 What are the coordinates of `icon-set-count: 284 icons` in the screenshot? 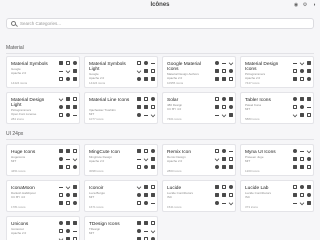 It's located at (17, 119).